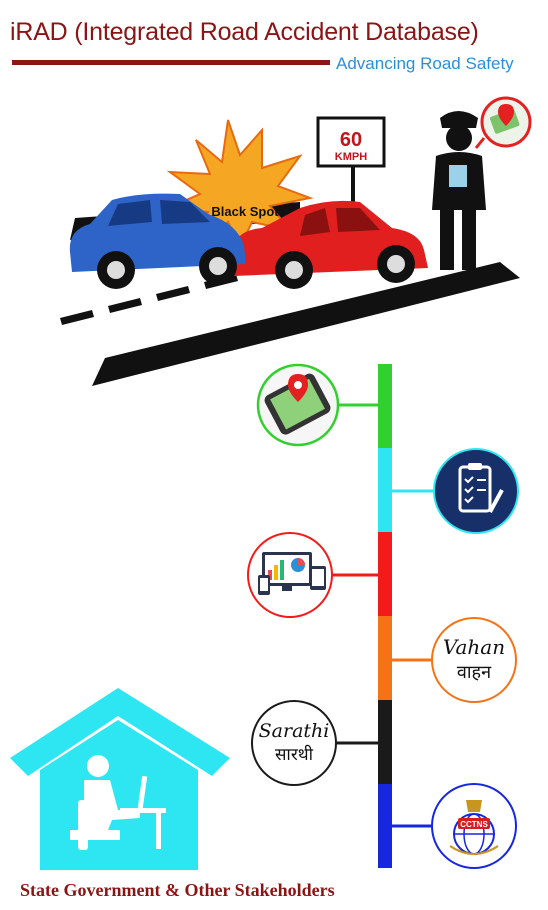 Image resolution: width=548 pixels, height=910 pixels. Describe the element at coordinates (351, 157) in the screenshot. I see `speed-sign-unit: KMPH` at that location.